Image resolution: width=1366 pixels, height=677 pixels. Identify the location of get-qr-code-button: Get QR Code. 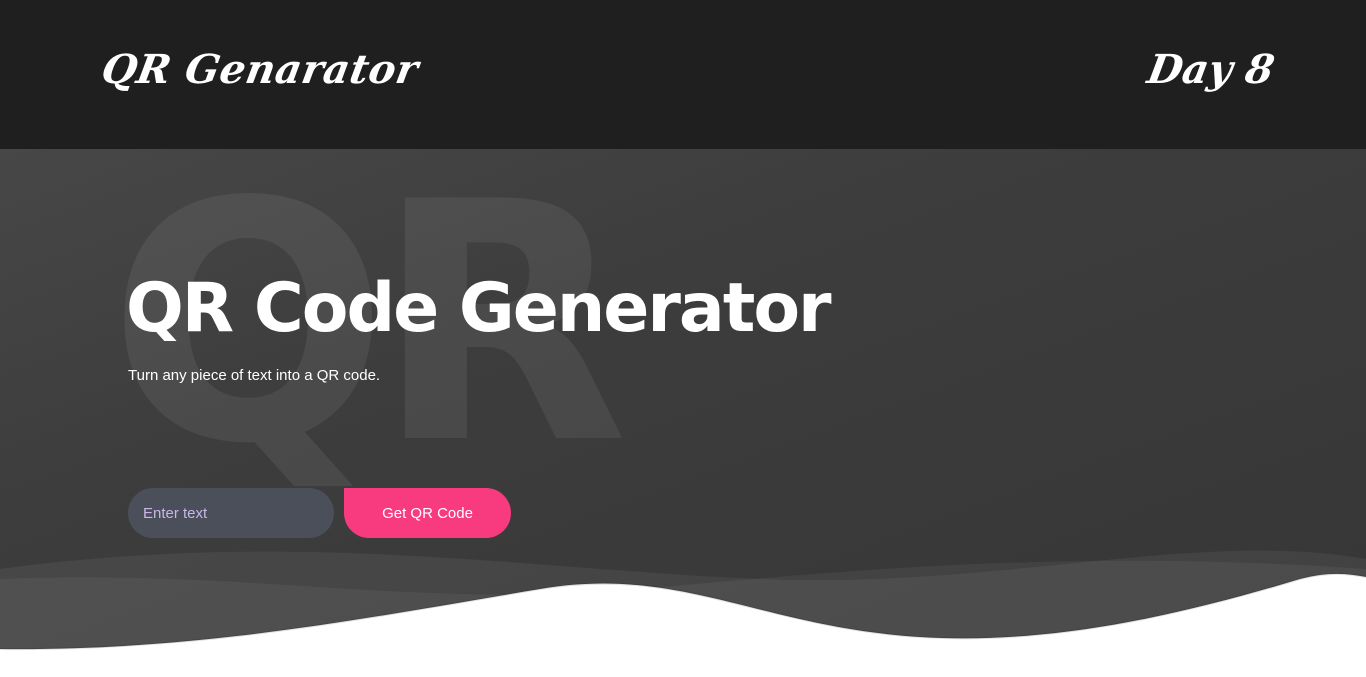
(427, 513).